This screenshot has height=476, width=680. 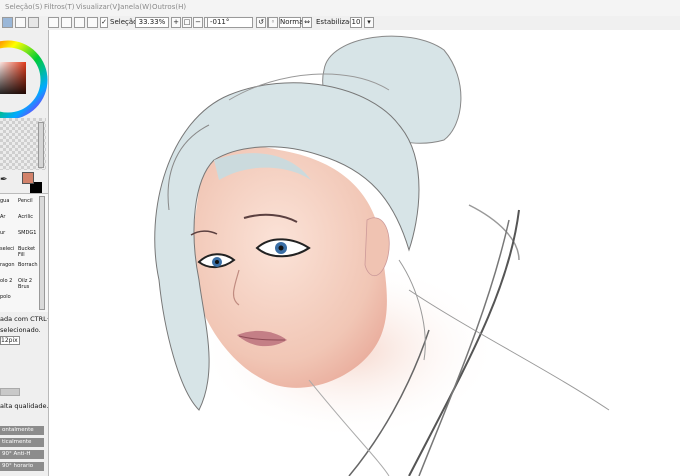 What do you see at coordinates (25, 201) in the screenshot?
I see `brush-item: Pencil` at bounding box center [25, 201].